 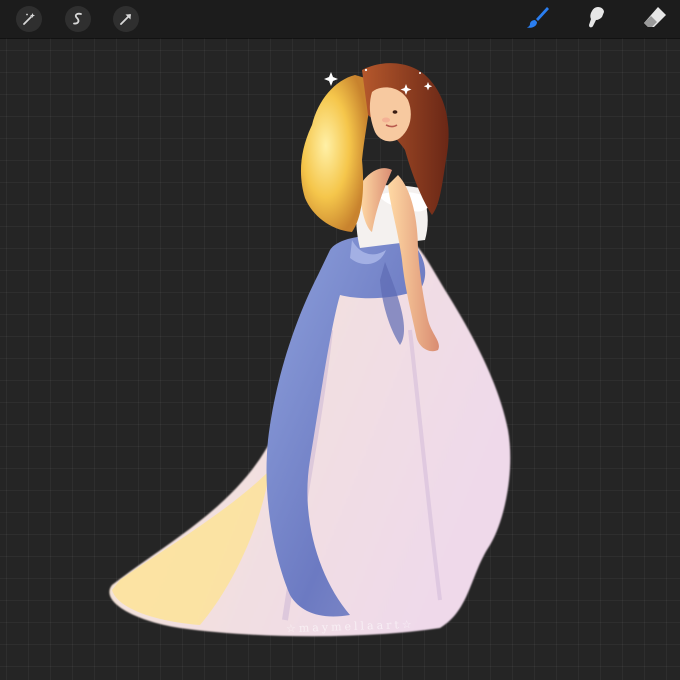 I want to click on brush-button, so click(x=538, y=19).